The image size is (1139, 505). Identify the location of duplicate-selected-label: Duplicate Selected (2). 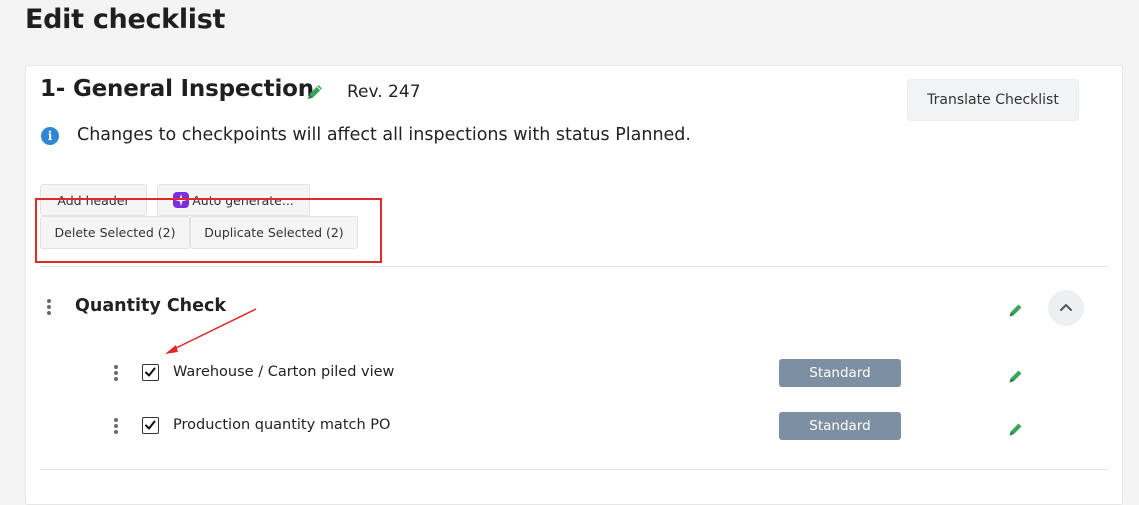
(274, 232).